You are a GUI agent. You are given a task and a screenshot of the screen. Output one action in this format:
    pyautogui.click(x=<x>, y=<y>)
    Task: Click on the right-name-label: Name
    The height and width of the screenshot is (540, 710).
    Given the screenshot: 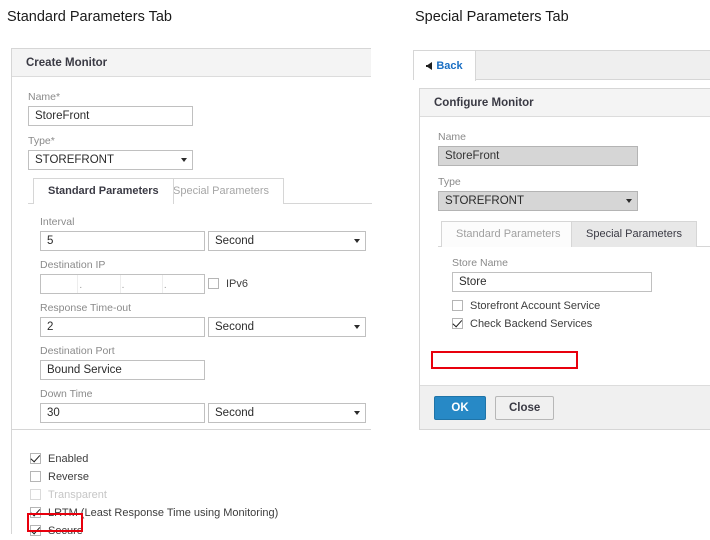 What is the action you would take?
    pyautogui.click(x=452, y=137)
    